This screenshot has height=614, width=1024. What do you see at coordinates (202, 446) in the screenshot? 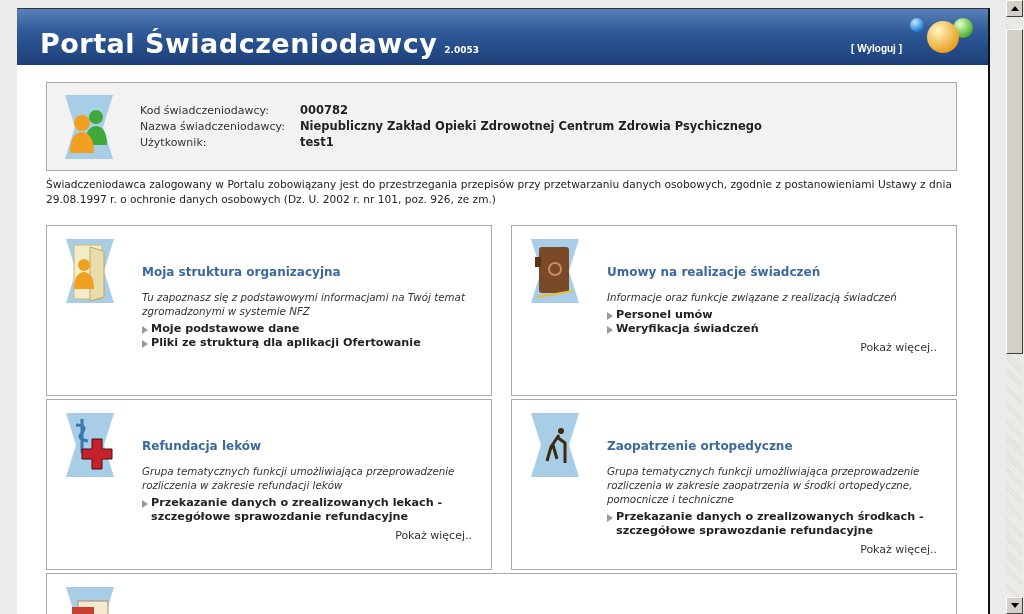
I see `section-title-link: Refundacja leków` at bounding box center [202, 446].